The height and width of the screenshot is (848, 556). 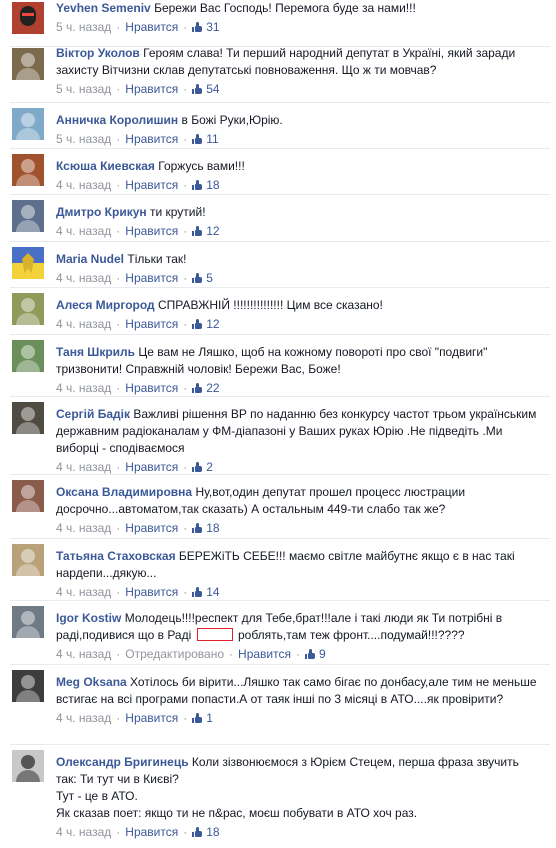 I want to click on like-count: 14, so click(x=212, y=592).